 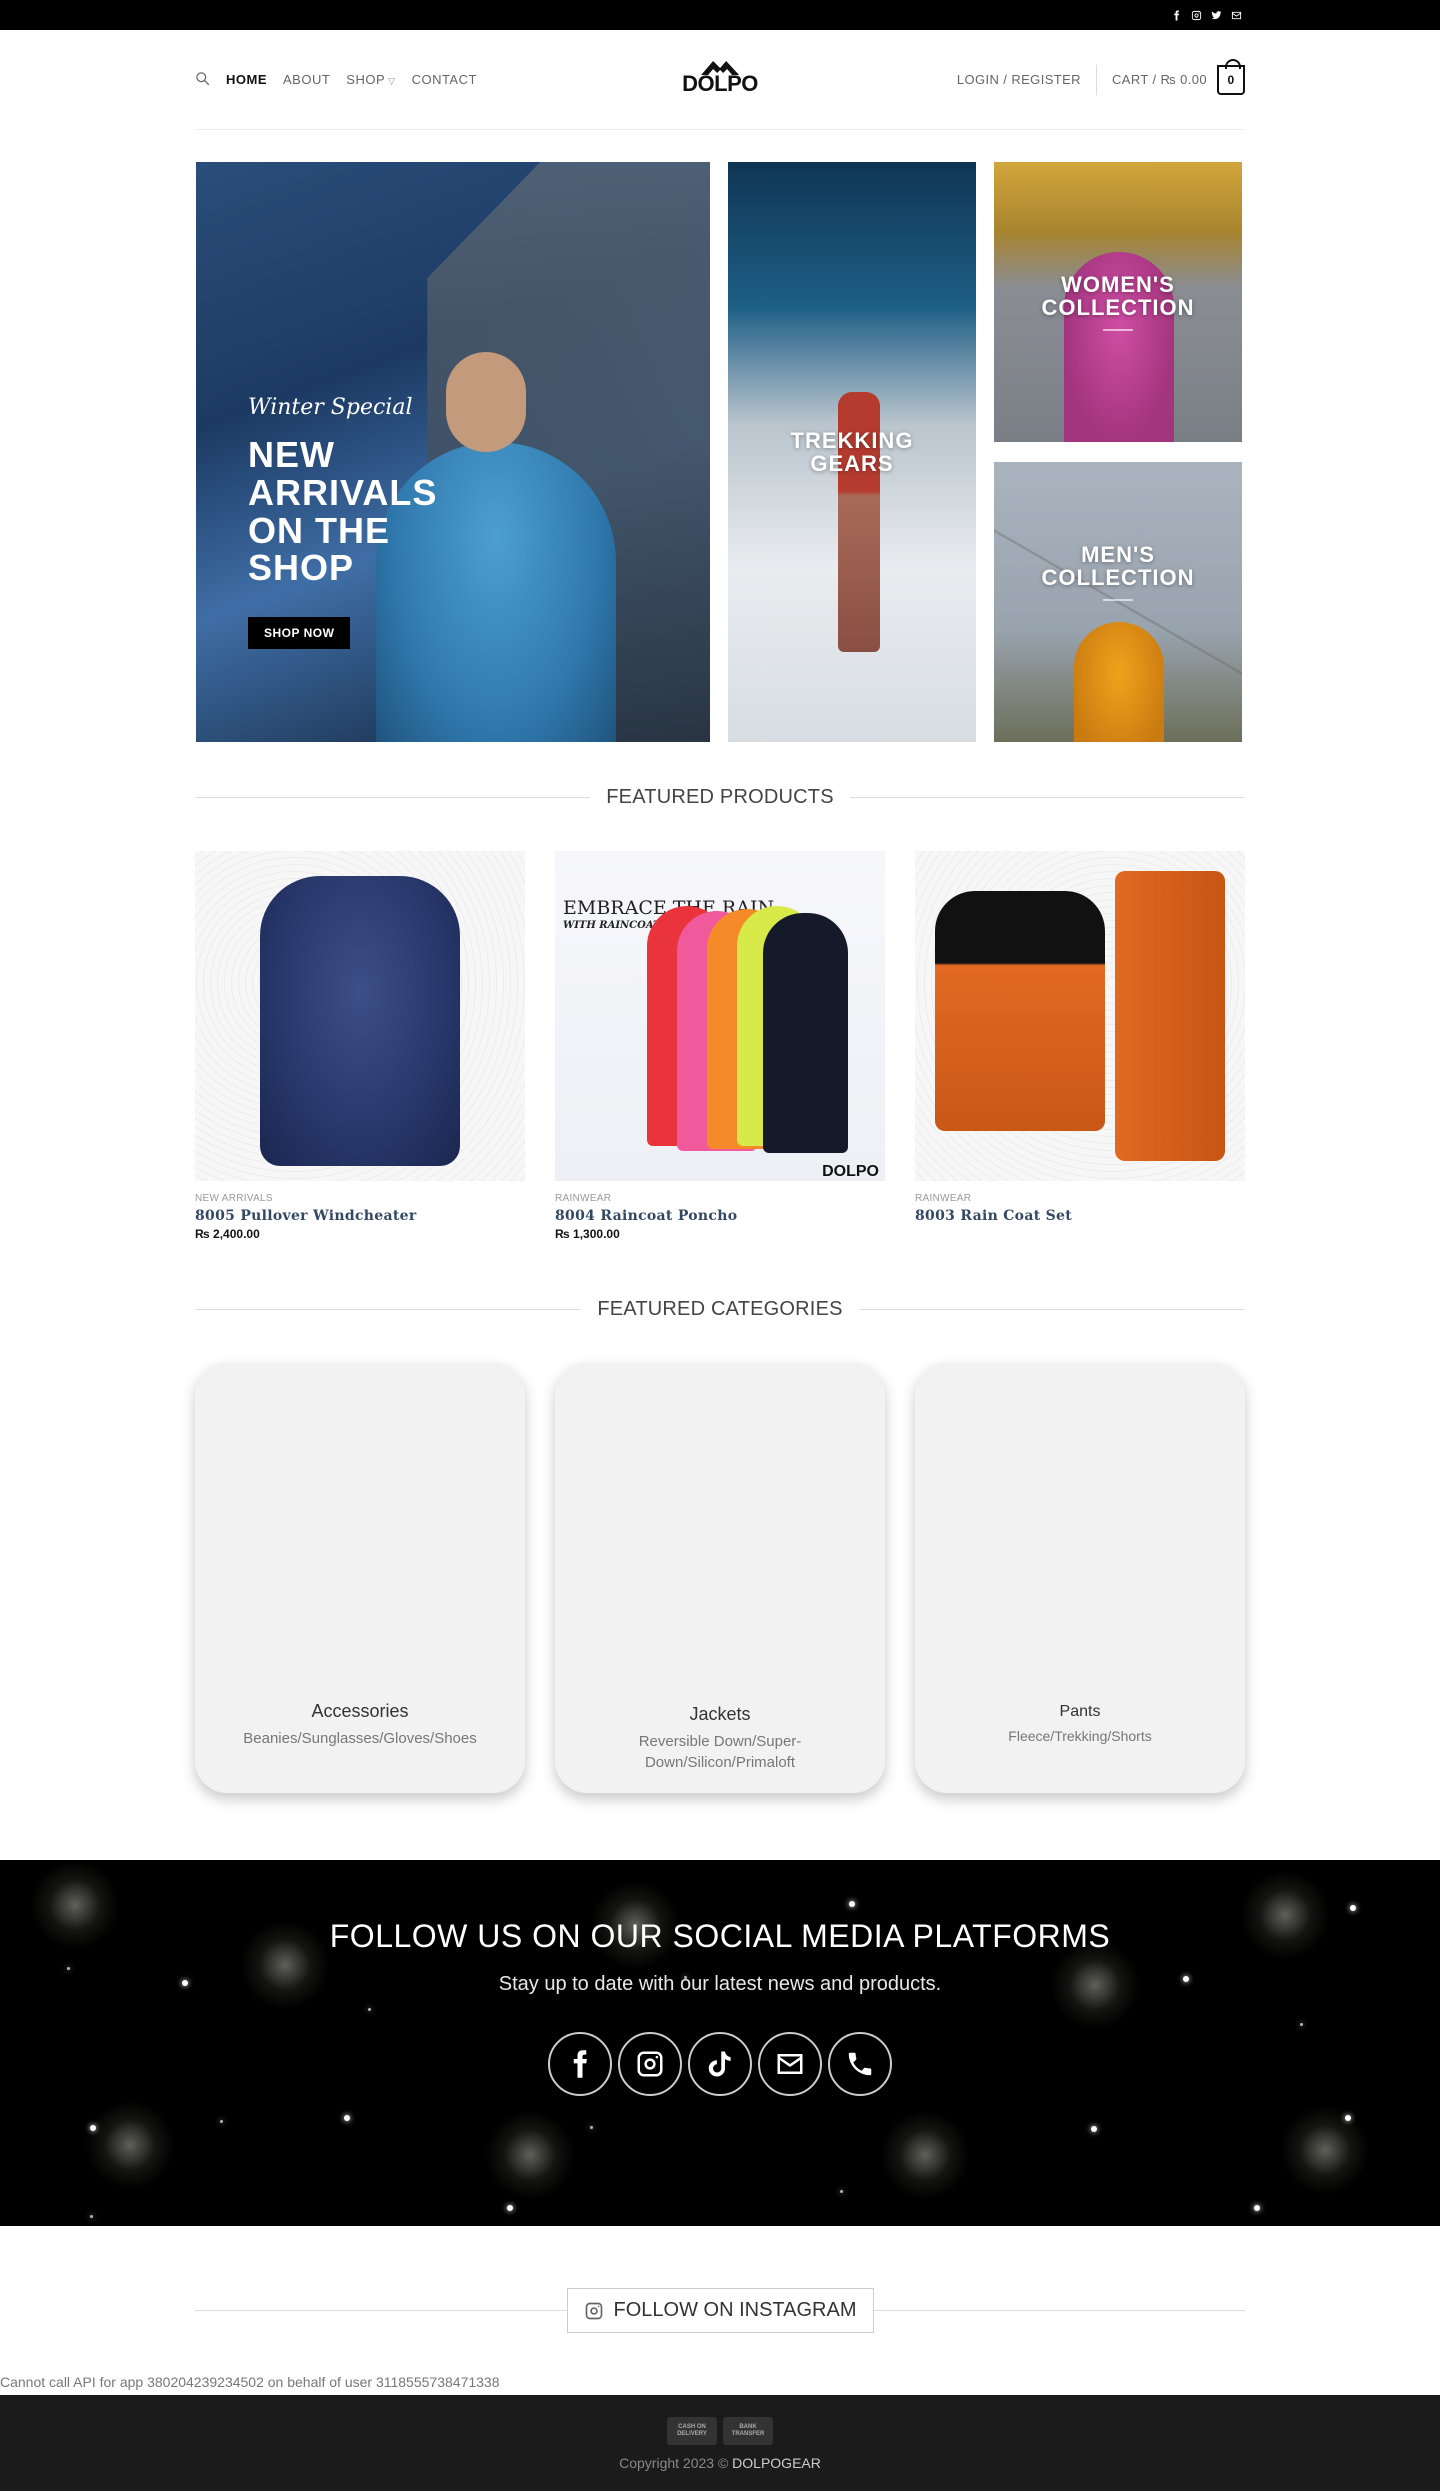 I want to click on mens-collection-banner: MEN'S COLLECTION, so click(x=1118, y=602).